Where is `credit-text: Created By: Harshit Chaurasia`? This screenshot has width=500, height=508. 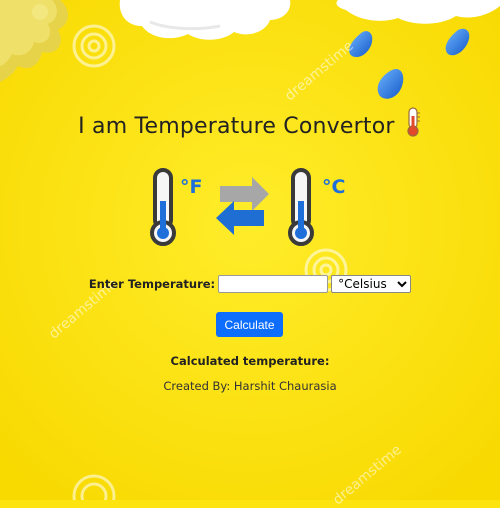
credit-text: Created By: Harshit Chaurasia is located at coordinates (250, 386).